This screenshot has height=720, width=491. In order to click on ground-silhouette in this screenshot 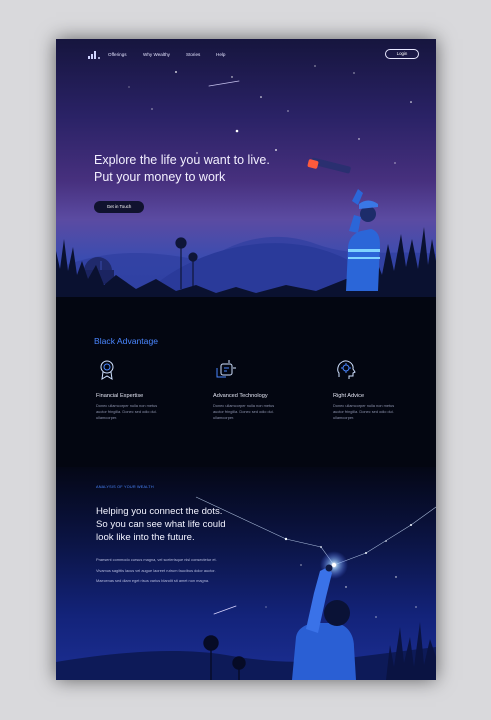, I will do `click(246, 663)`.